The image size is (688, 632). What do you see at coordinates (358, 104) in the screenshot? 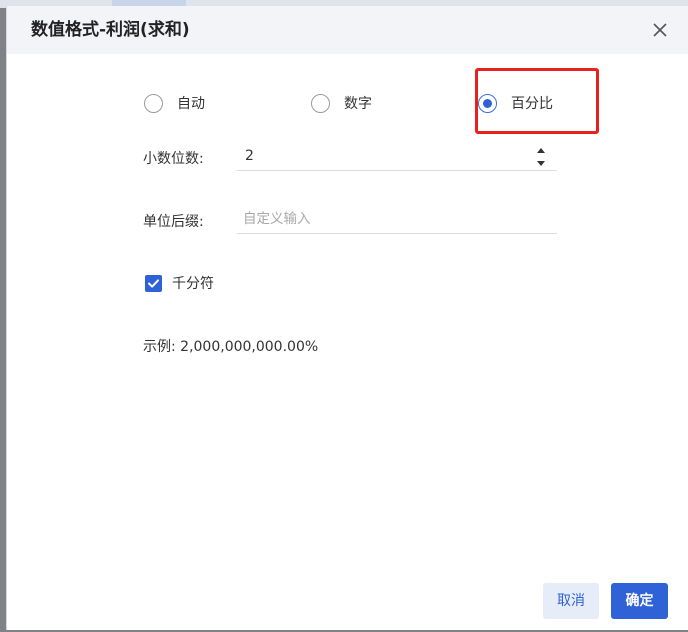
I see `radio-label: 数字` at bounding box center [358, 104].